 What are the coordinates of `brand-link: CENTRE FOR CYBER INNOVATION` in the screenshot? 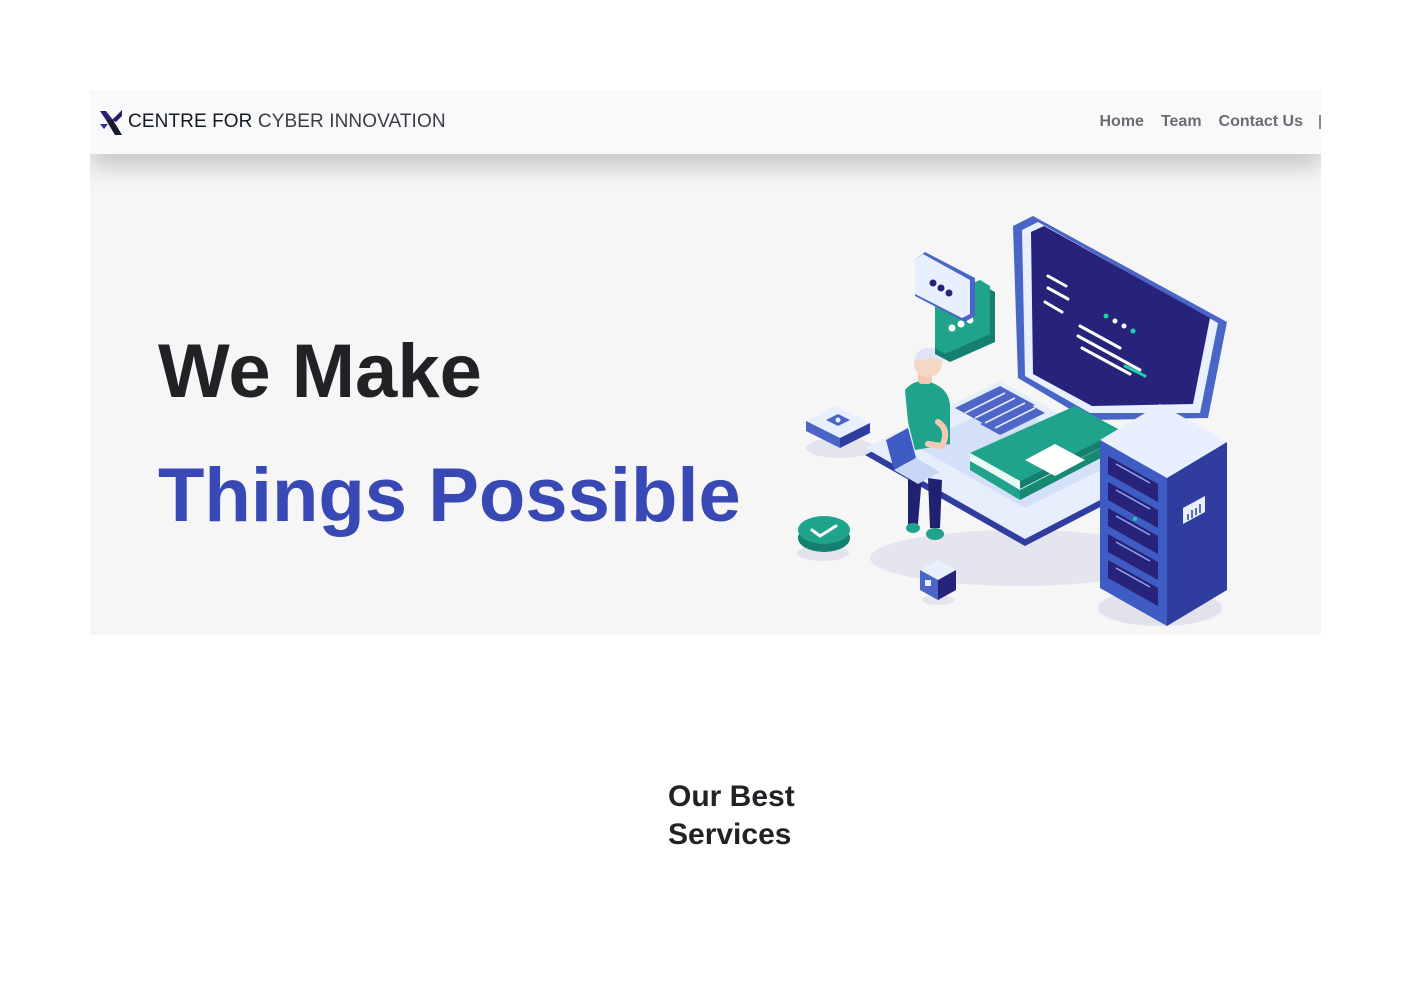 It's located at (272, 122).